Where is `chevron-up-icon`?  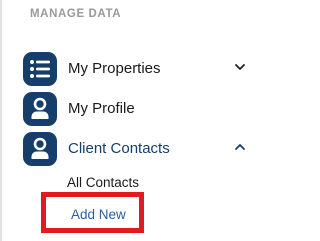 chevron-up-icon is located at coordinates (240, 147).